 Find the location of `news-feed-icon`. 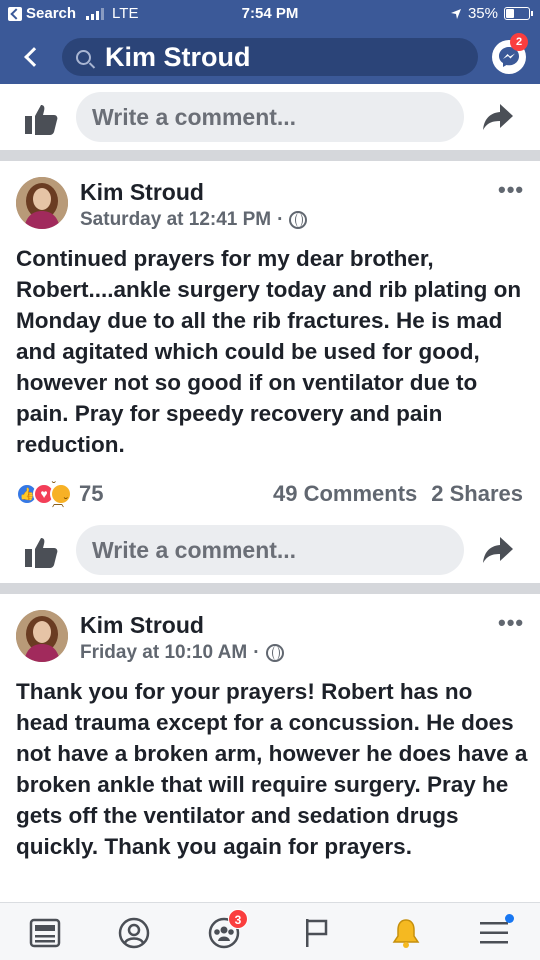

news-feed-icon is located at coordinates (45, 933).